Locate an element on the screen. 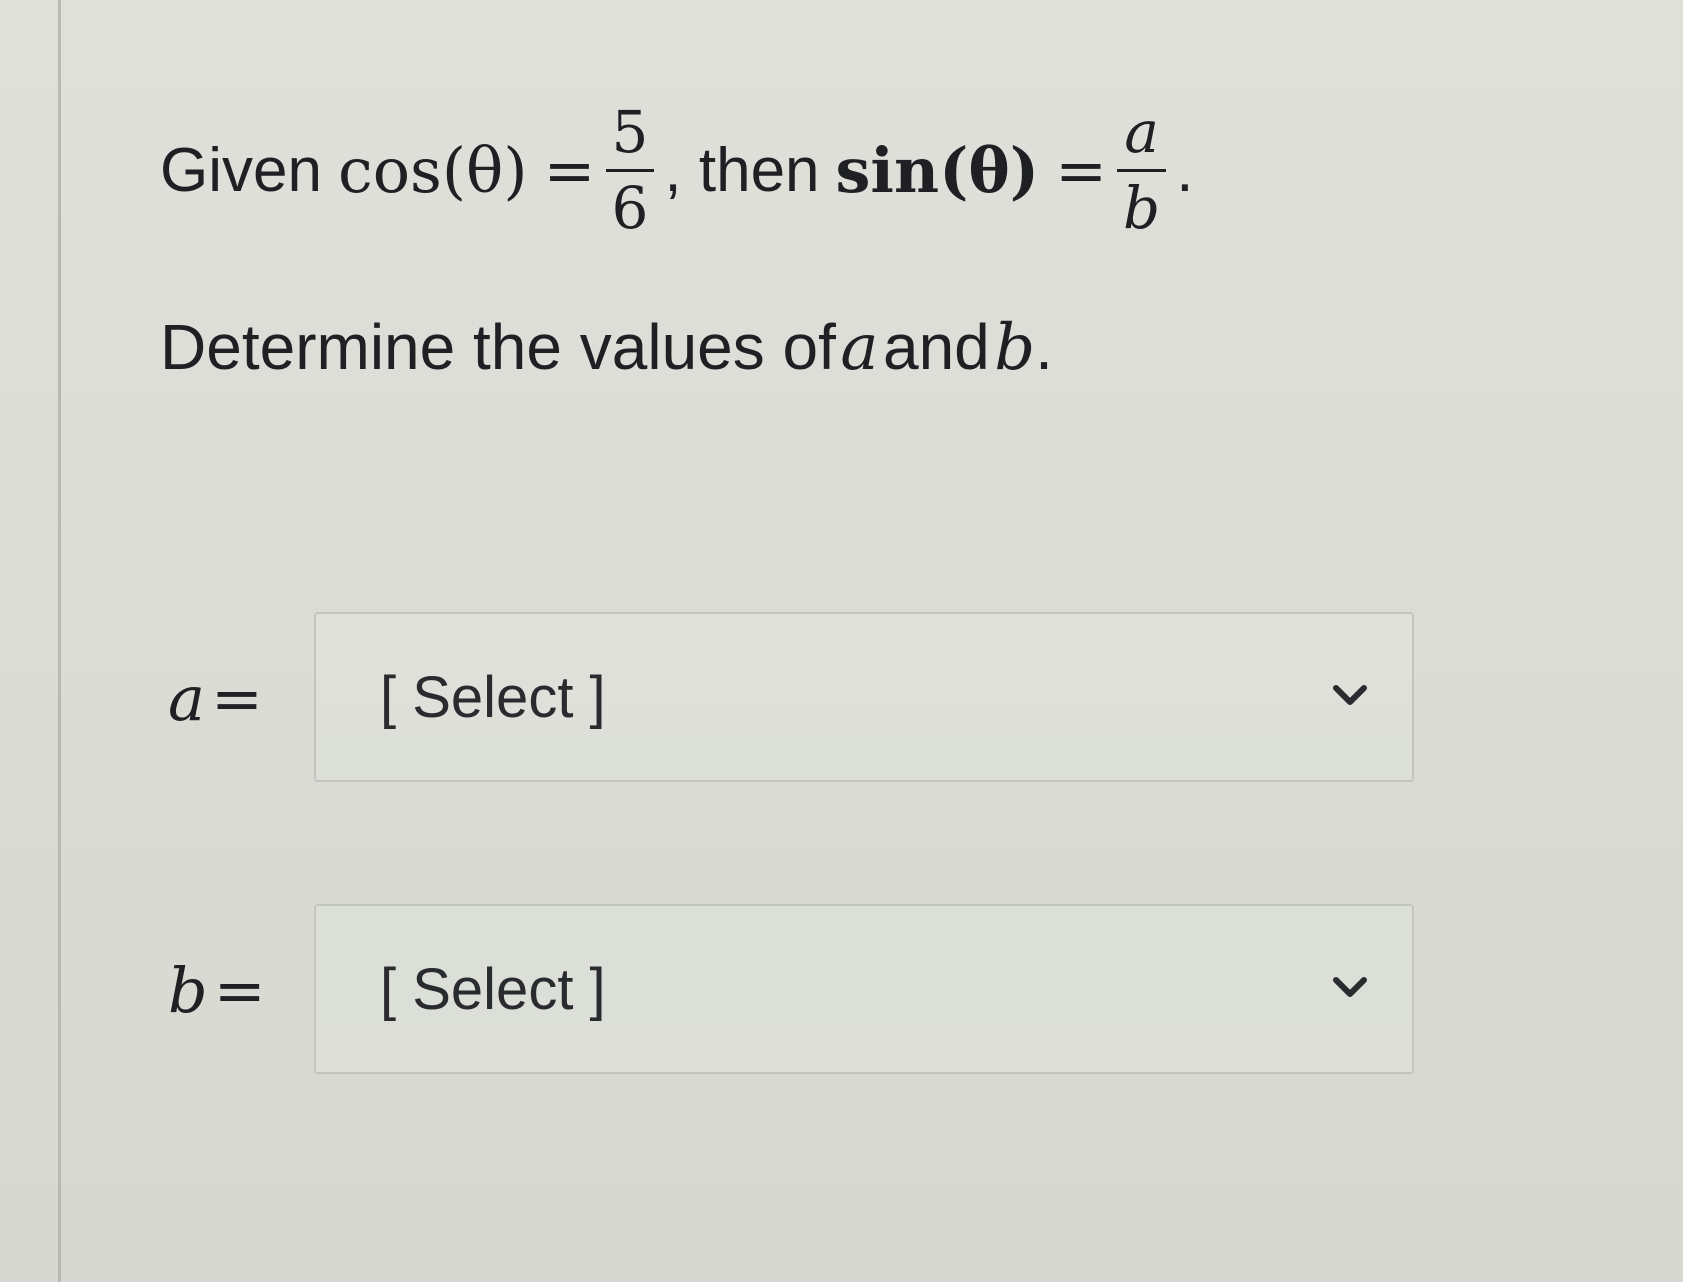 The width and height of the screenshot is (1683, 1282). instruction-text: Determine the values of a and b. is located at coordinates (606, 347).